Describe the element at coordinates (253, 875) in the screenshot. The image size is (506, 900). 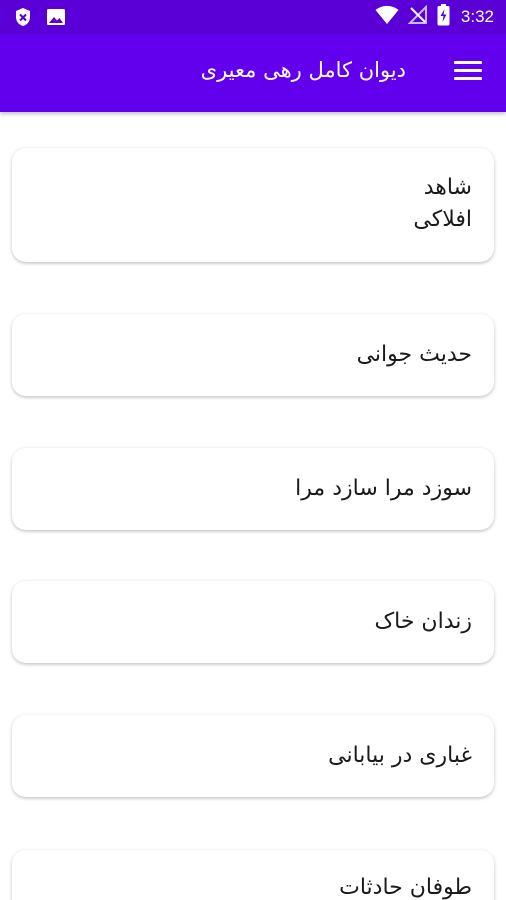
I see `poem-card-6: طوفان حادثات` at that location.